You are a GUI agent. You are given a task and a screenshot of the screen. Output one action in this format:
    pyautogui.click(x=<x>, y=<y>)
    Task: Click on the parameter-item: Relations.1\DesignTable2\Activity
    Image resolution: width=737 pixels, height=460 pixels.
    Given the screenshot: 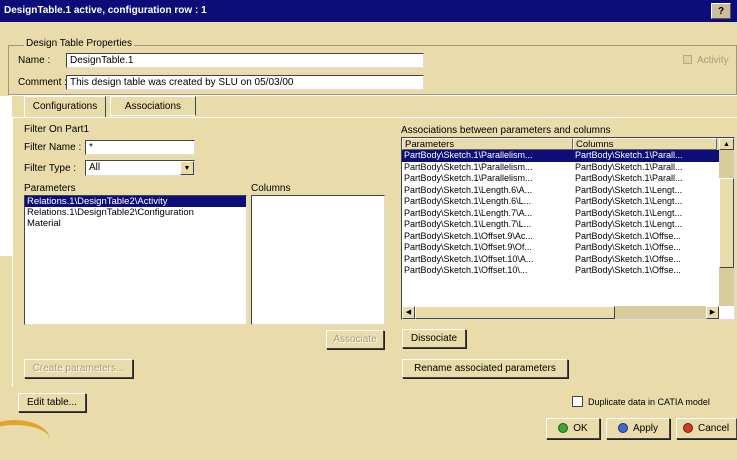 What is the action you would take?
    pyautogui.click(x=135, y=201)
    